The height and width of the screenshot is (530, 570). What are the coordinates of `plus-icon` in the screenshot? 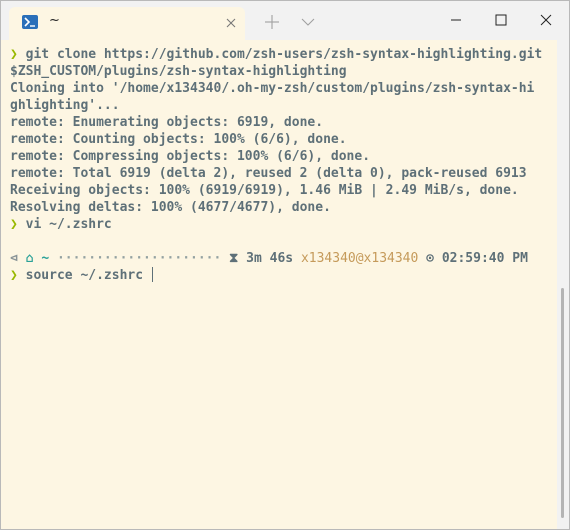 It's located at (272, 22).